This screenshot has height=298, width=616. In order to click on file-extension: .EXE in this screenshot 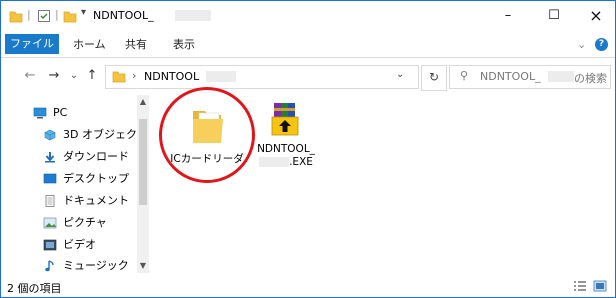, I will do `click(301, 162)`.